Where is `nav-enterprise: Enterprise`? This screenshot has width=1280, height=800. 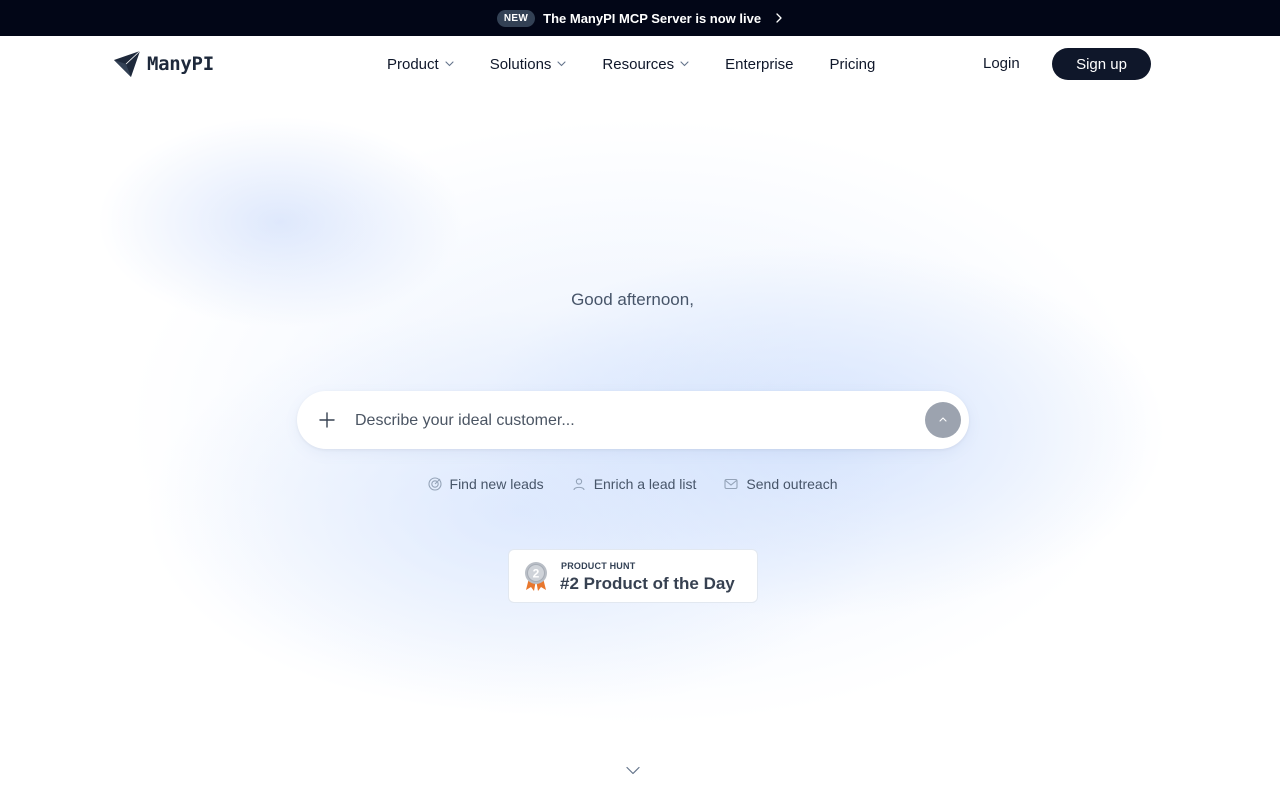 nav-enterprise: Enterprise is located at coordinates (759, 64).